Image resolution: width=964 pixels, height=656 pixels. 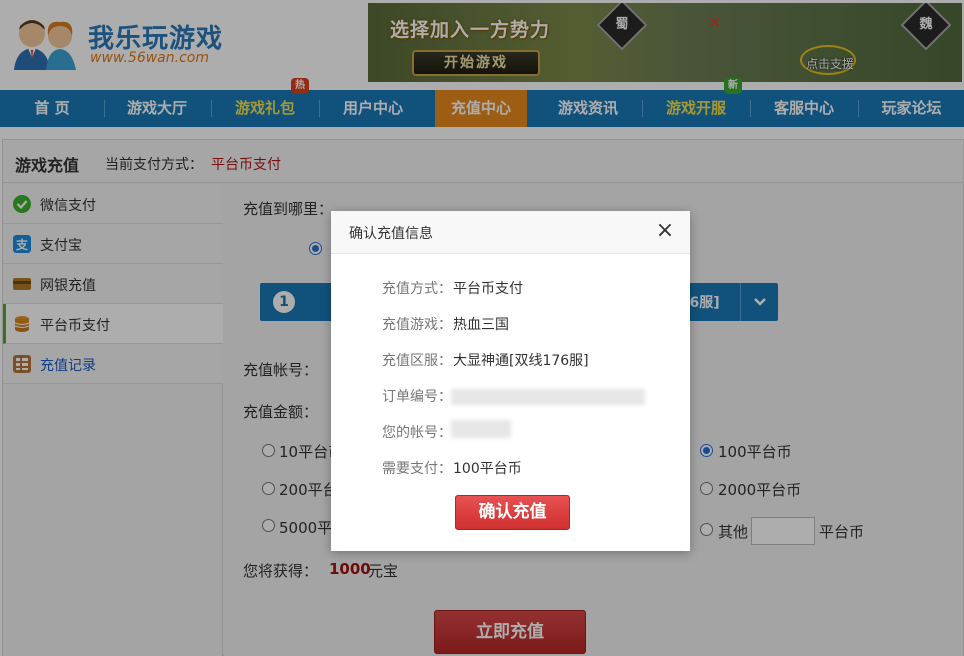 What do you see at coordinates (488, 289) in the screenshot?
I see `method-value: 平台币支付` at bounding box center [488, 289].